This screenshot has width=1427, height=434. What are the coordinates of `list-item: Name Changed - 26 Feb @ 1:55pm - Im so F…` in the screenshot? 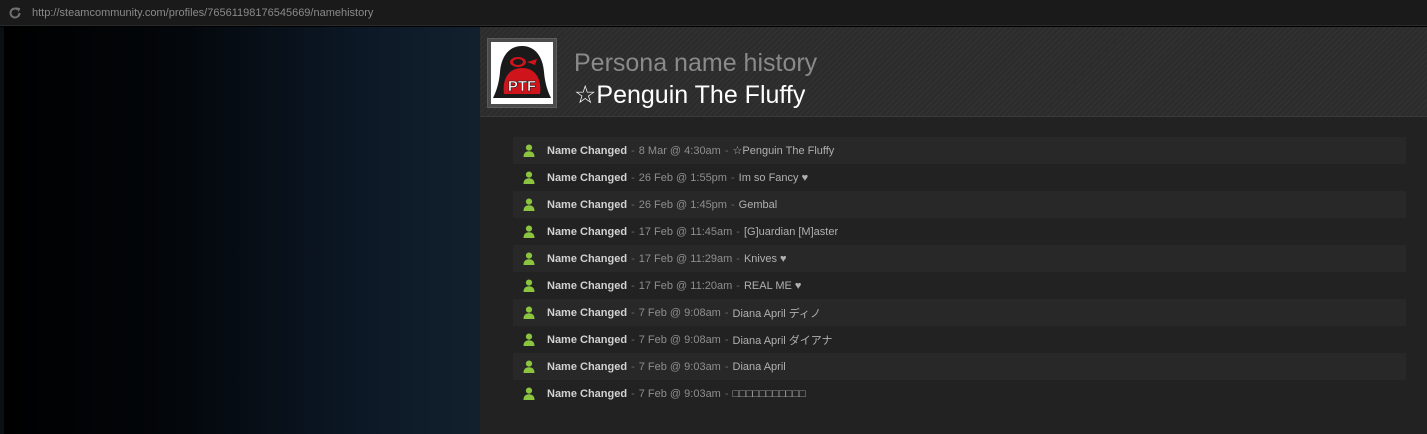 It's located at (959, 177).